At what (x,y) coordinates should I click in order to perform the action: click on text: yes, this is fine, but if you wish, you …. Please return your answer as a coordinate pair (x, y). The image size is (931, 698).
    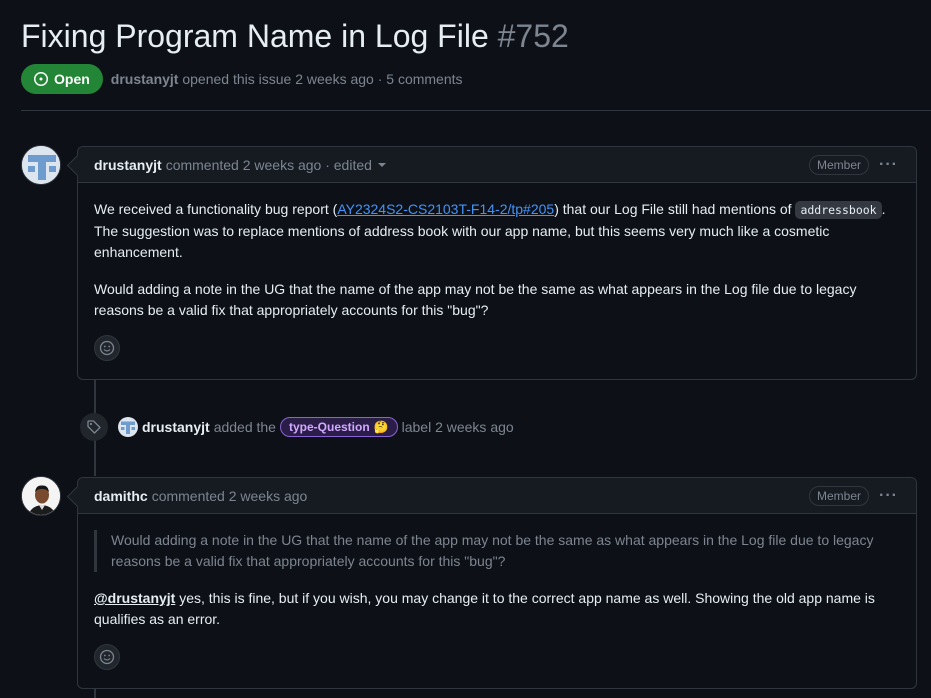
    Looking at the image, I should click on (484, 608).